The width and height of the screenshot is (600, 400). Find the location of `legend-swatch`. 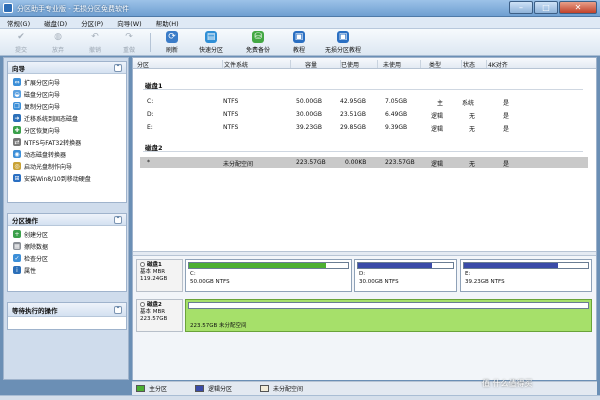

legend-swatch is located at coordinates (140, 388).